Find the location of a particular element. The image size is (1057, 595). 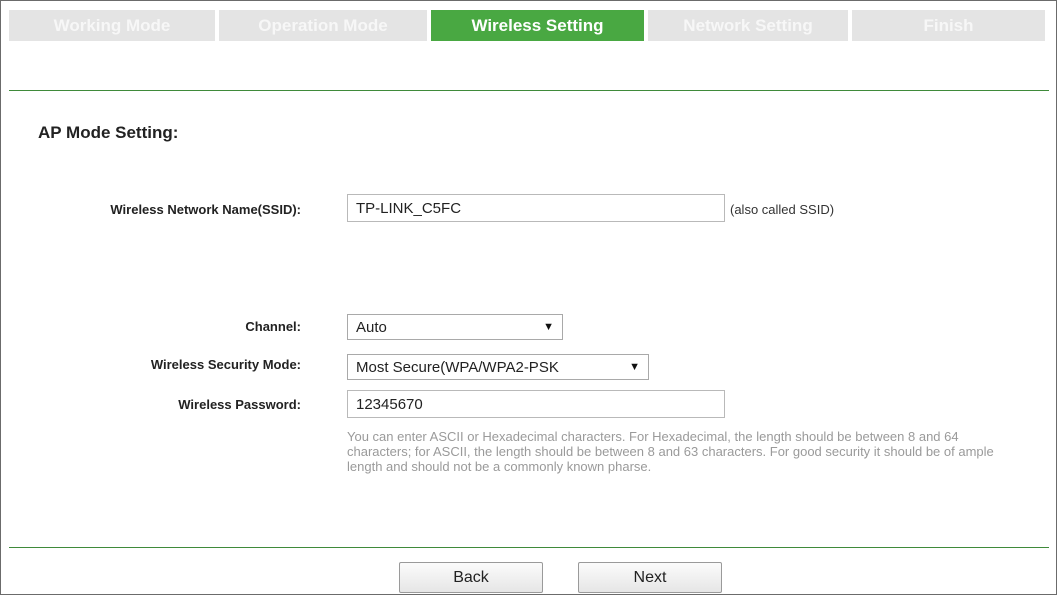

step-working-mode: Working Mode is located at coordinates (112, 25).